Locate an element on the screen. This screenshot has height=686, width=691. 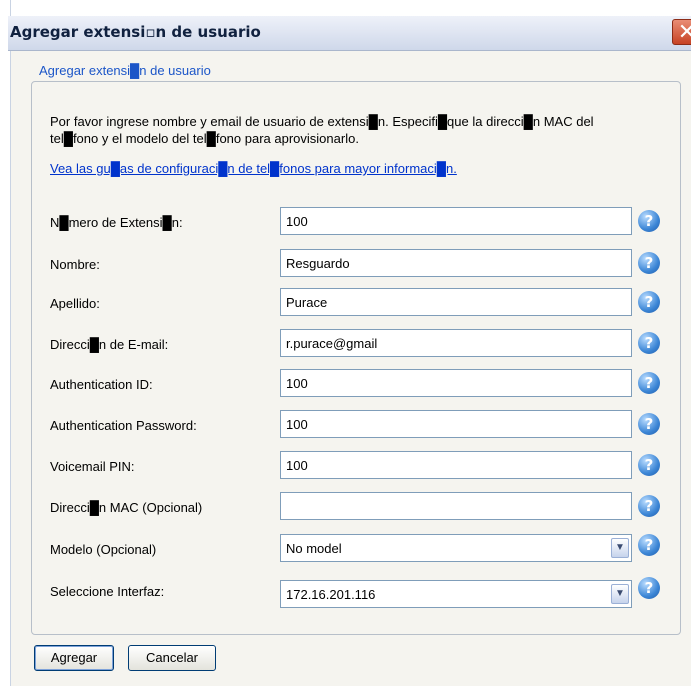
mac-address-input is located at coordinates (456, 506).